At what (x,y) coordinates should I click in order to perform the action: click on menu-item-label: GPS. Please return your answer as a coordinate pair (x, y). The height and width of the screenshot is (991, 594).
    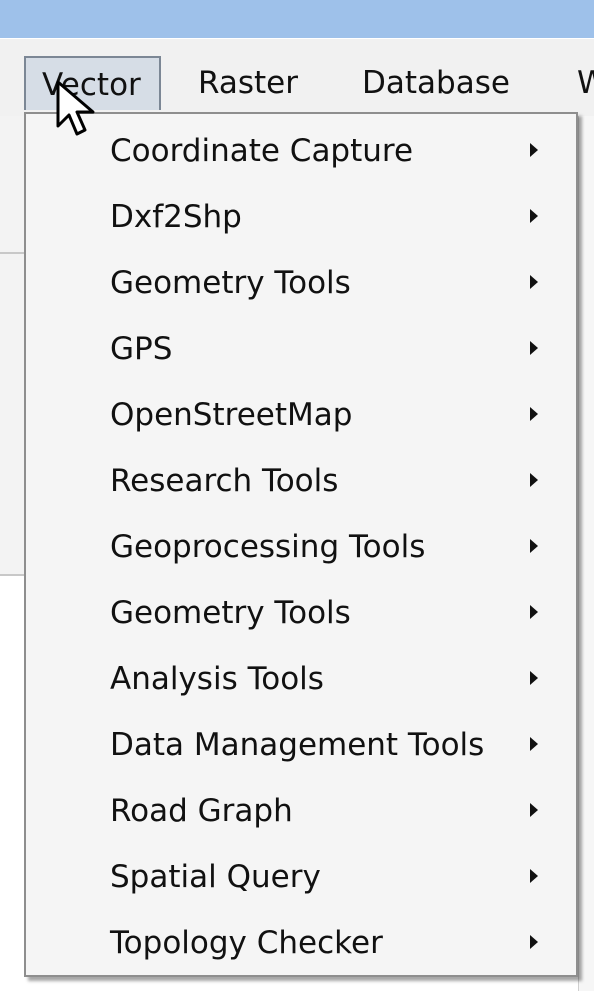
    Looking at the image, I should click on (141, 349).